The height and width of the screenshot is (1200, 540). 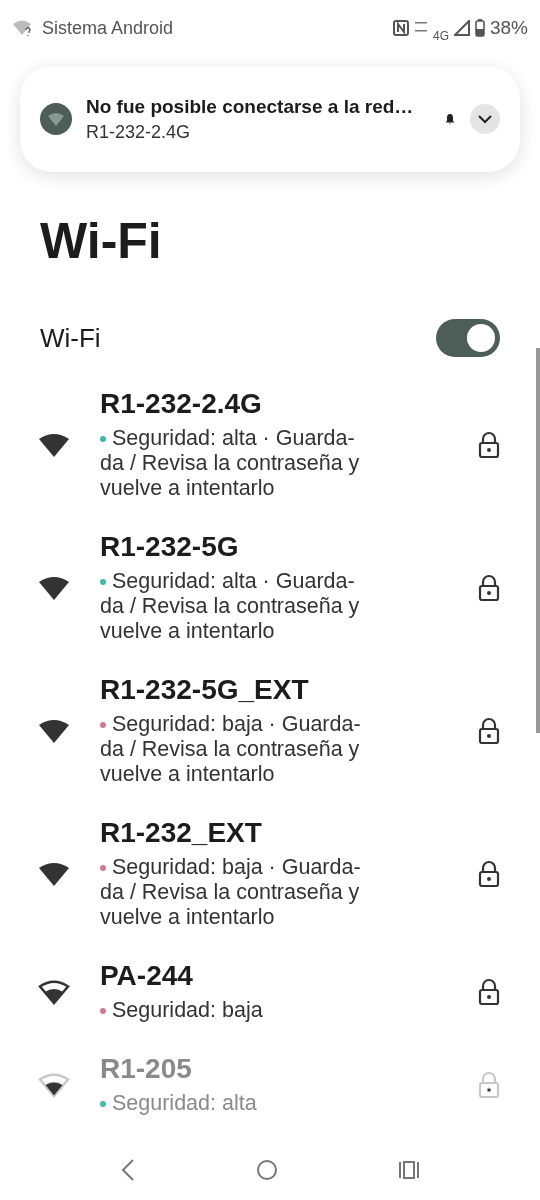 I want to click on expand-button, so click(x=485, y=119).